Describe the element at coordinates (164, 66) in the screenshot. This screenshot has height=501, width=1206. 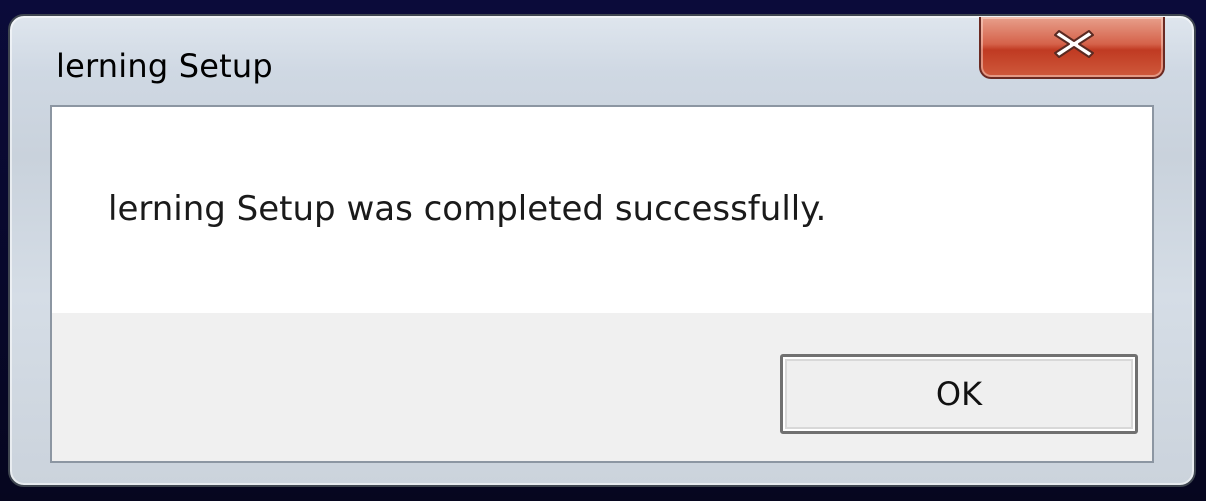
I see `dialog-title: lerning Setup` at that location.